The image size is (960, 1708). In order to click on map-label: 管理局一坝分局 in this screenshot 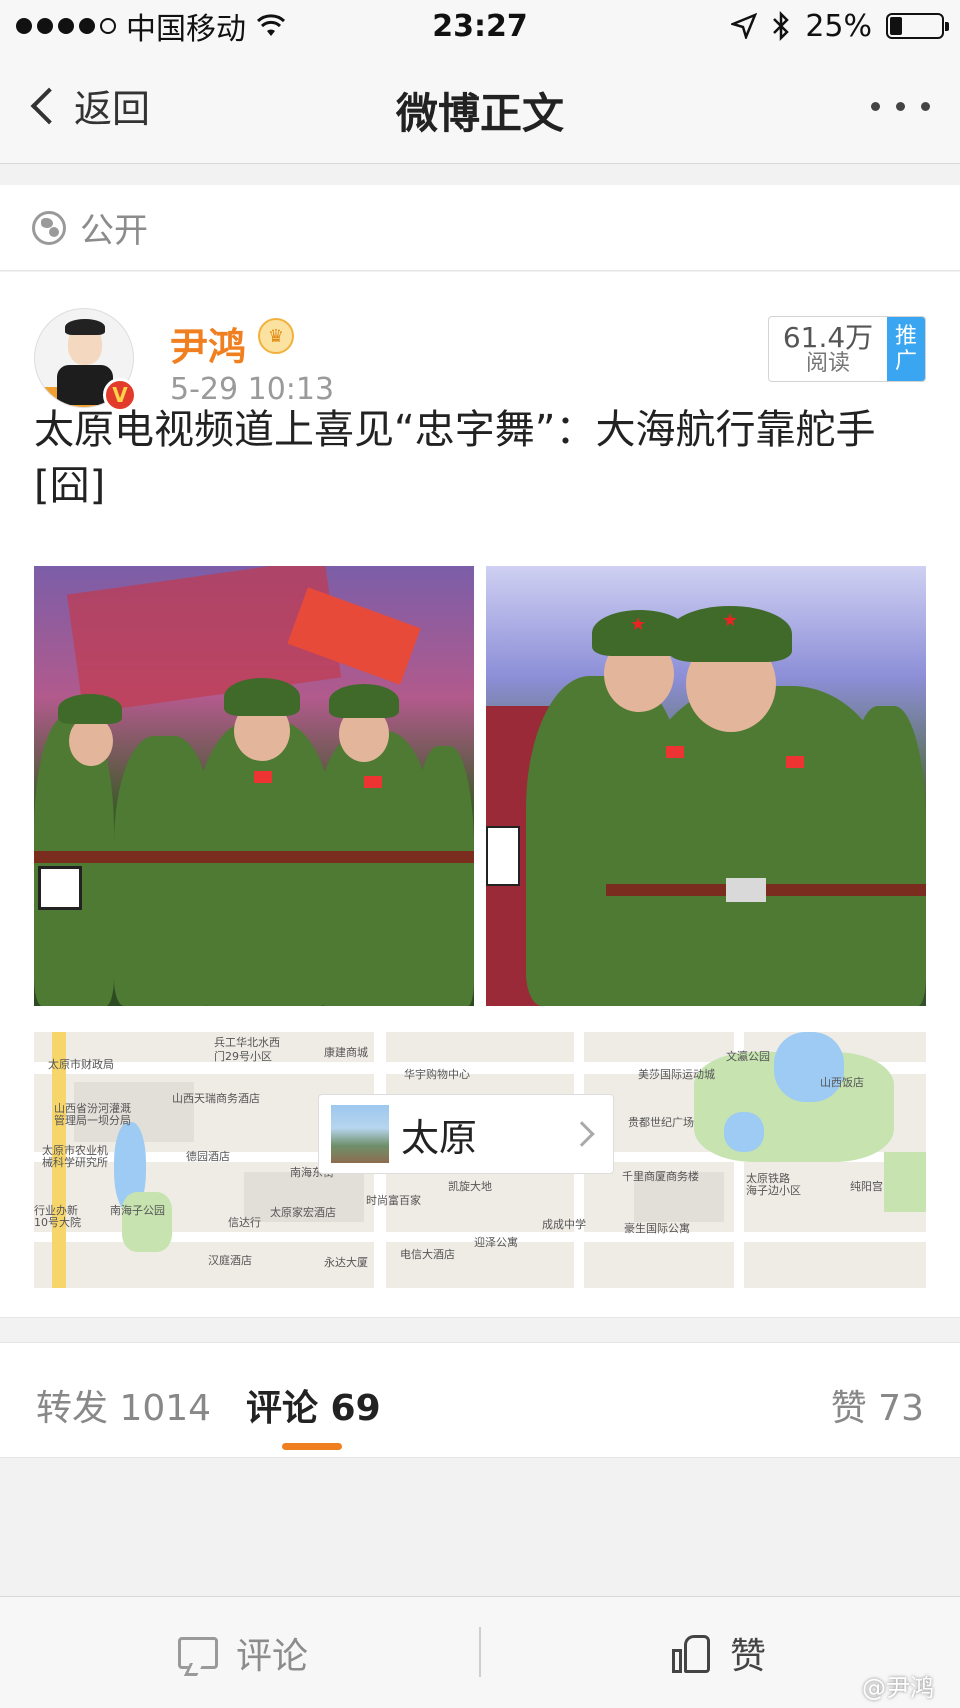, I will do `click(92, 1120)`.